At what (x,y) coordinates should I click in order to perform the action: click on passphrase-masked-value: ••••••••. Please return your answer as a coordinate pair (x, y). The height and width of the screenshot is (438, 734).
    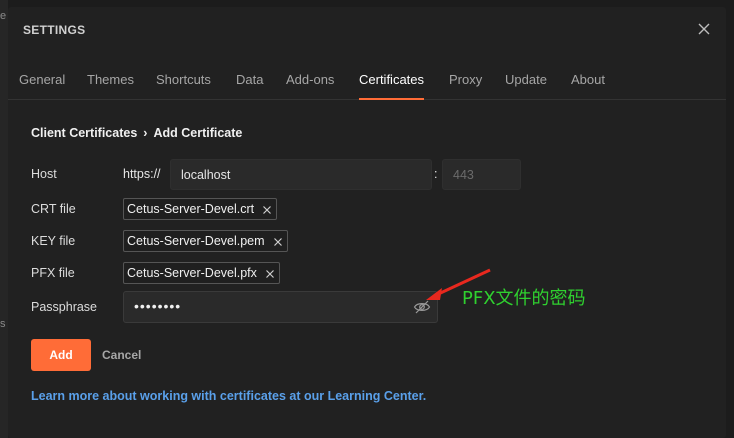
    Looking at the image, I should click on (158, 306).